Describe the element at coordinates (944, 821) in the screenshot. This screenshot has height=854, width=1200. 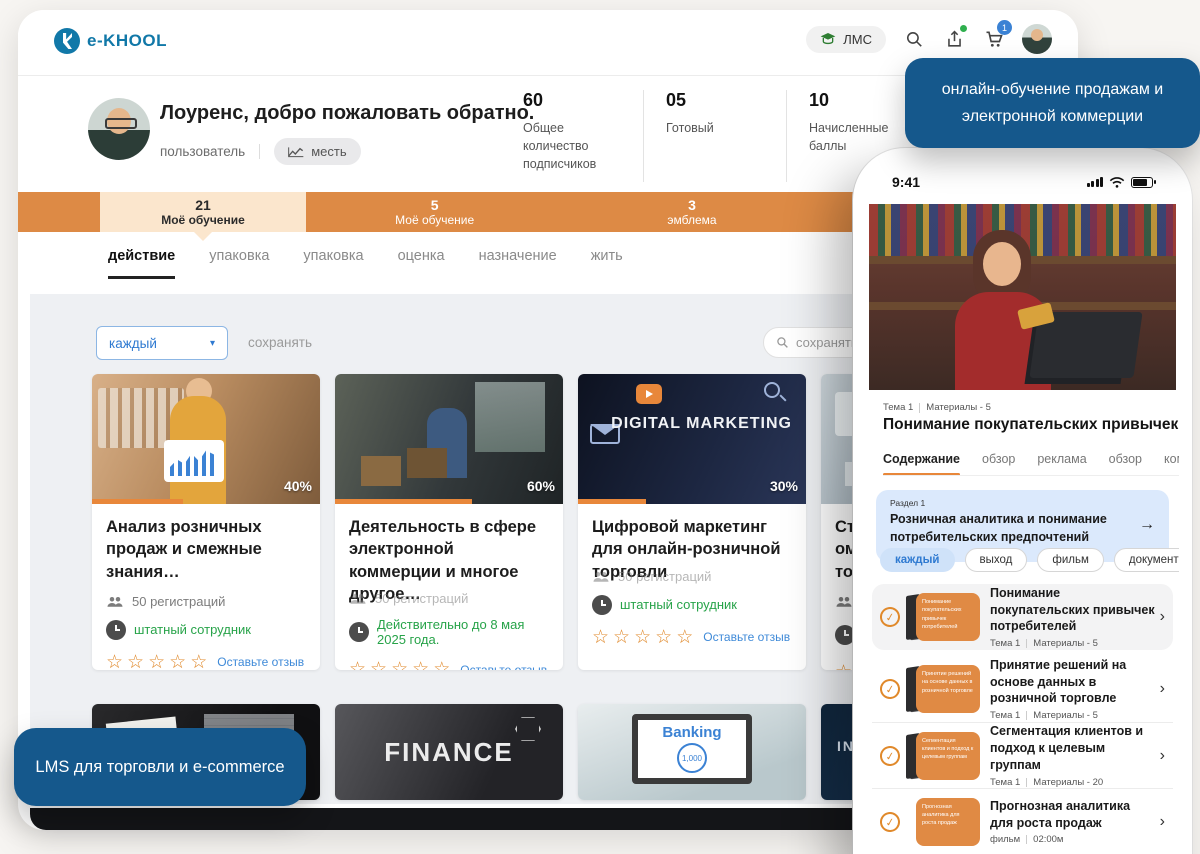
I see `lesson-thumbnail: Прогнозная аналитика для роста продаж` at that location.